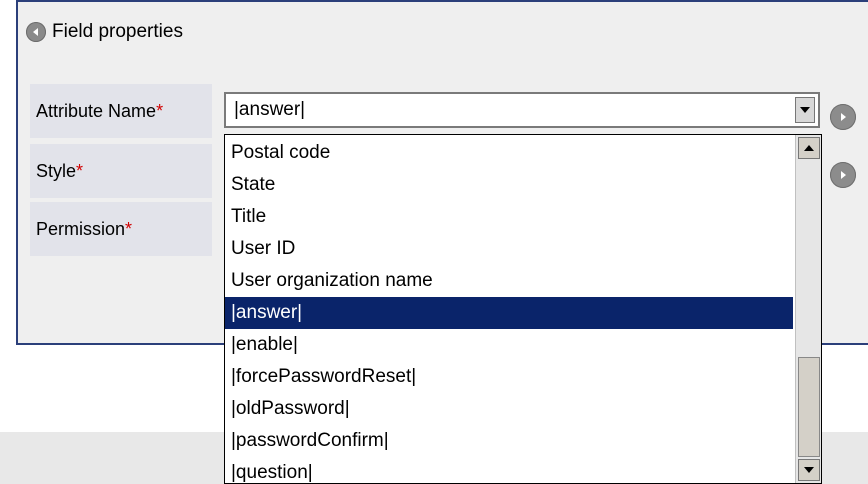  Describe the element at coordinates (509, 377) in the screenshot. I see `option-force-password-reset: |forcePasswordReset|` at that location.